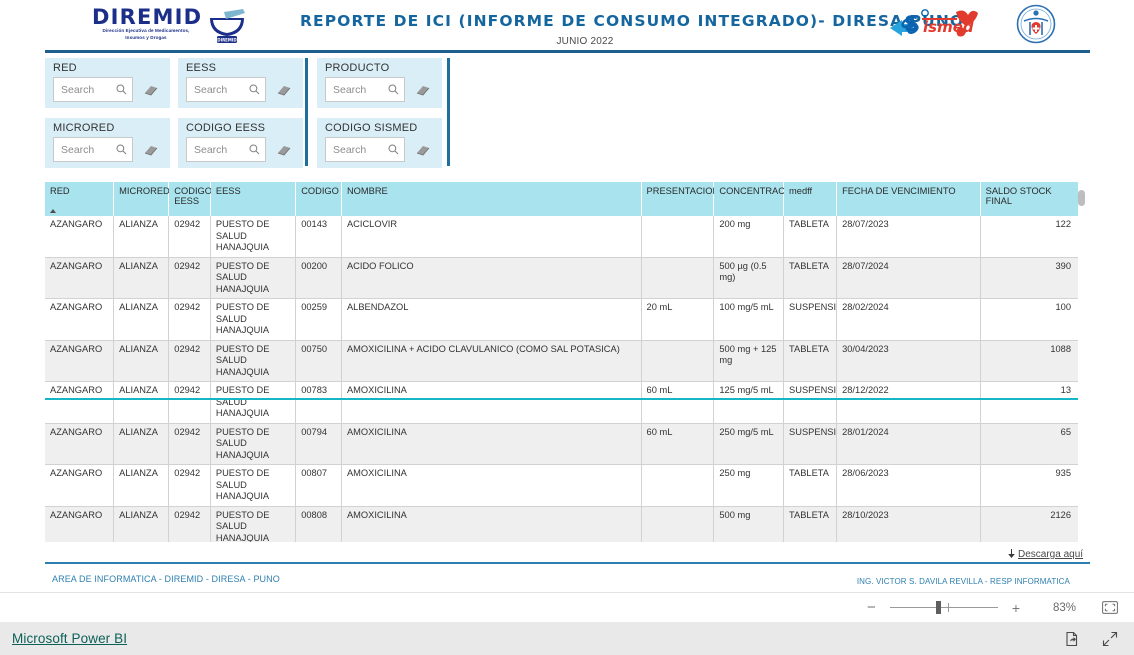 Image resolution: width=1134 pixels, height=655 pixels. Describe the element at coordinates (1081, 198) in the screenshot. I see `table-vertical-scrollbar` at that location.